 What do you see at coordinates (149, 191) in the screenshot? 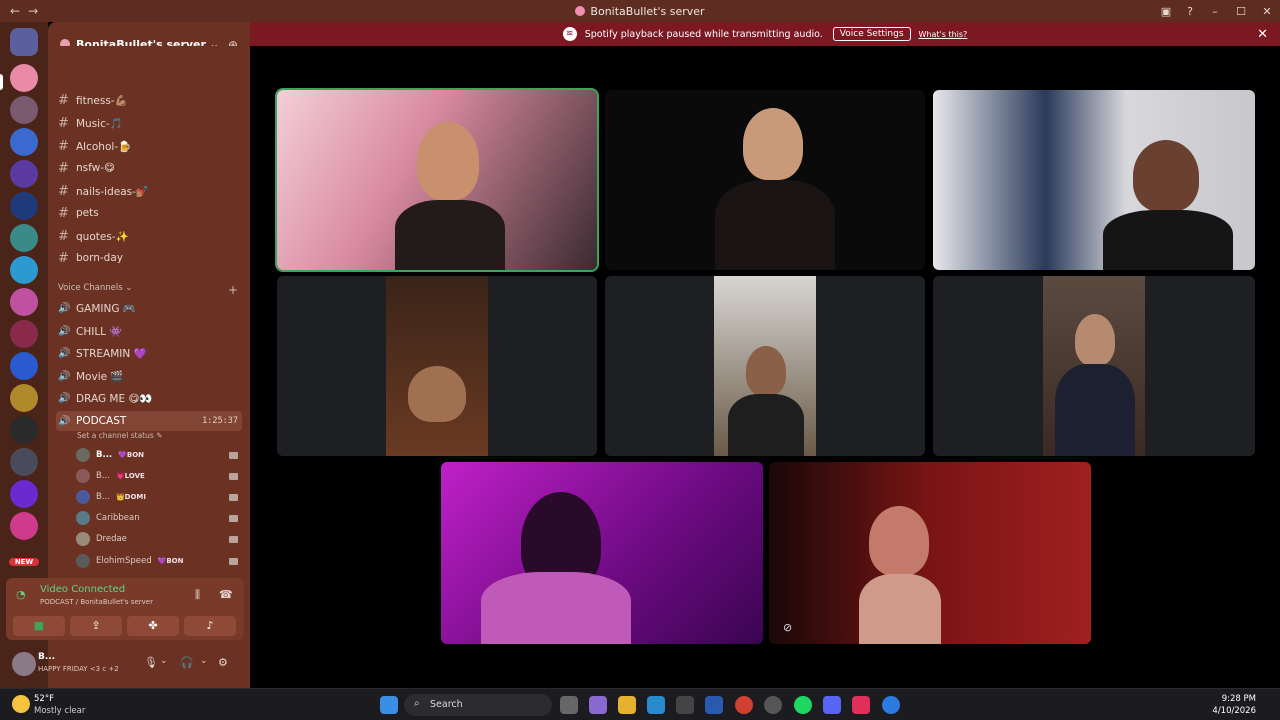
I see `text-channel: # nails-ideas-💅🏽` at bounding box center [149, 191].